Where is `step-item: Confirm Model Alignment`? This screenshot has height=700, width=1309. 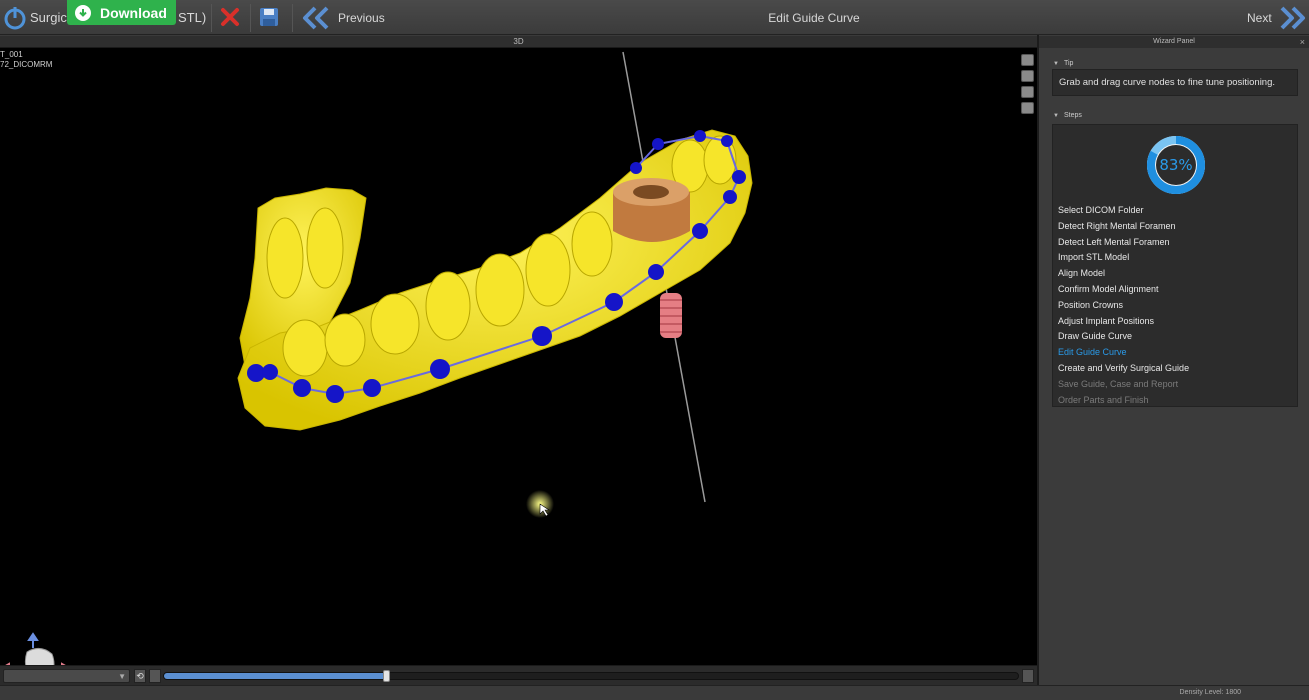 step-item: Confirm Model Alignment is located at coordinates (1123, 290).